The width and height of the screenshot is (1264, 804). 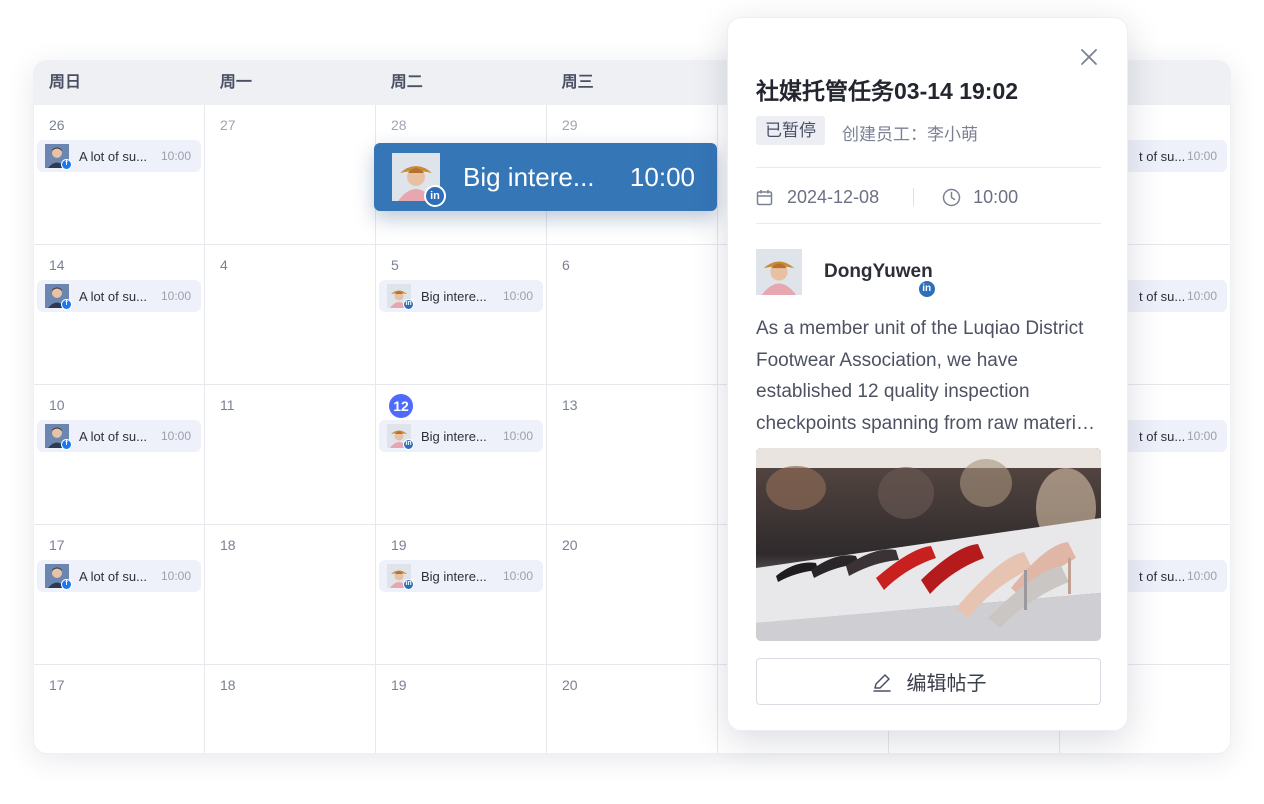 What do you see at coordinates (952, 134) in the screenshot?
I see `creator-name: 李小萌` at bounding box center [952, 134].